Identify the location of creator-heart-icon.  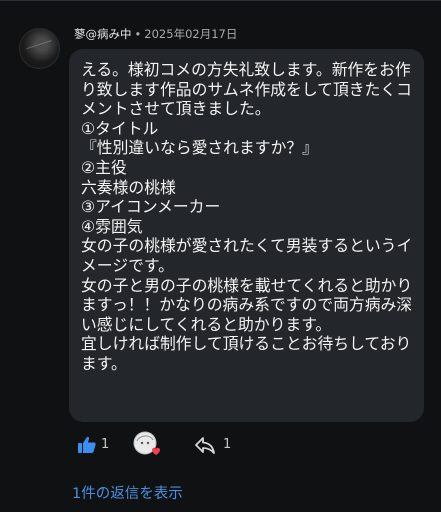
(146, 443).